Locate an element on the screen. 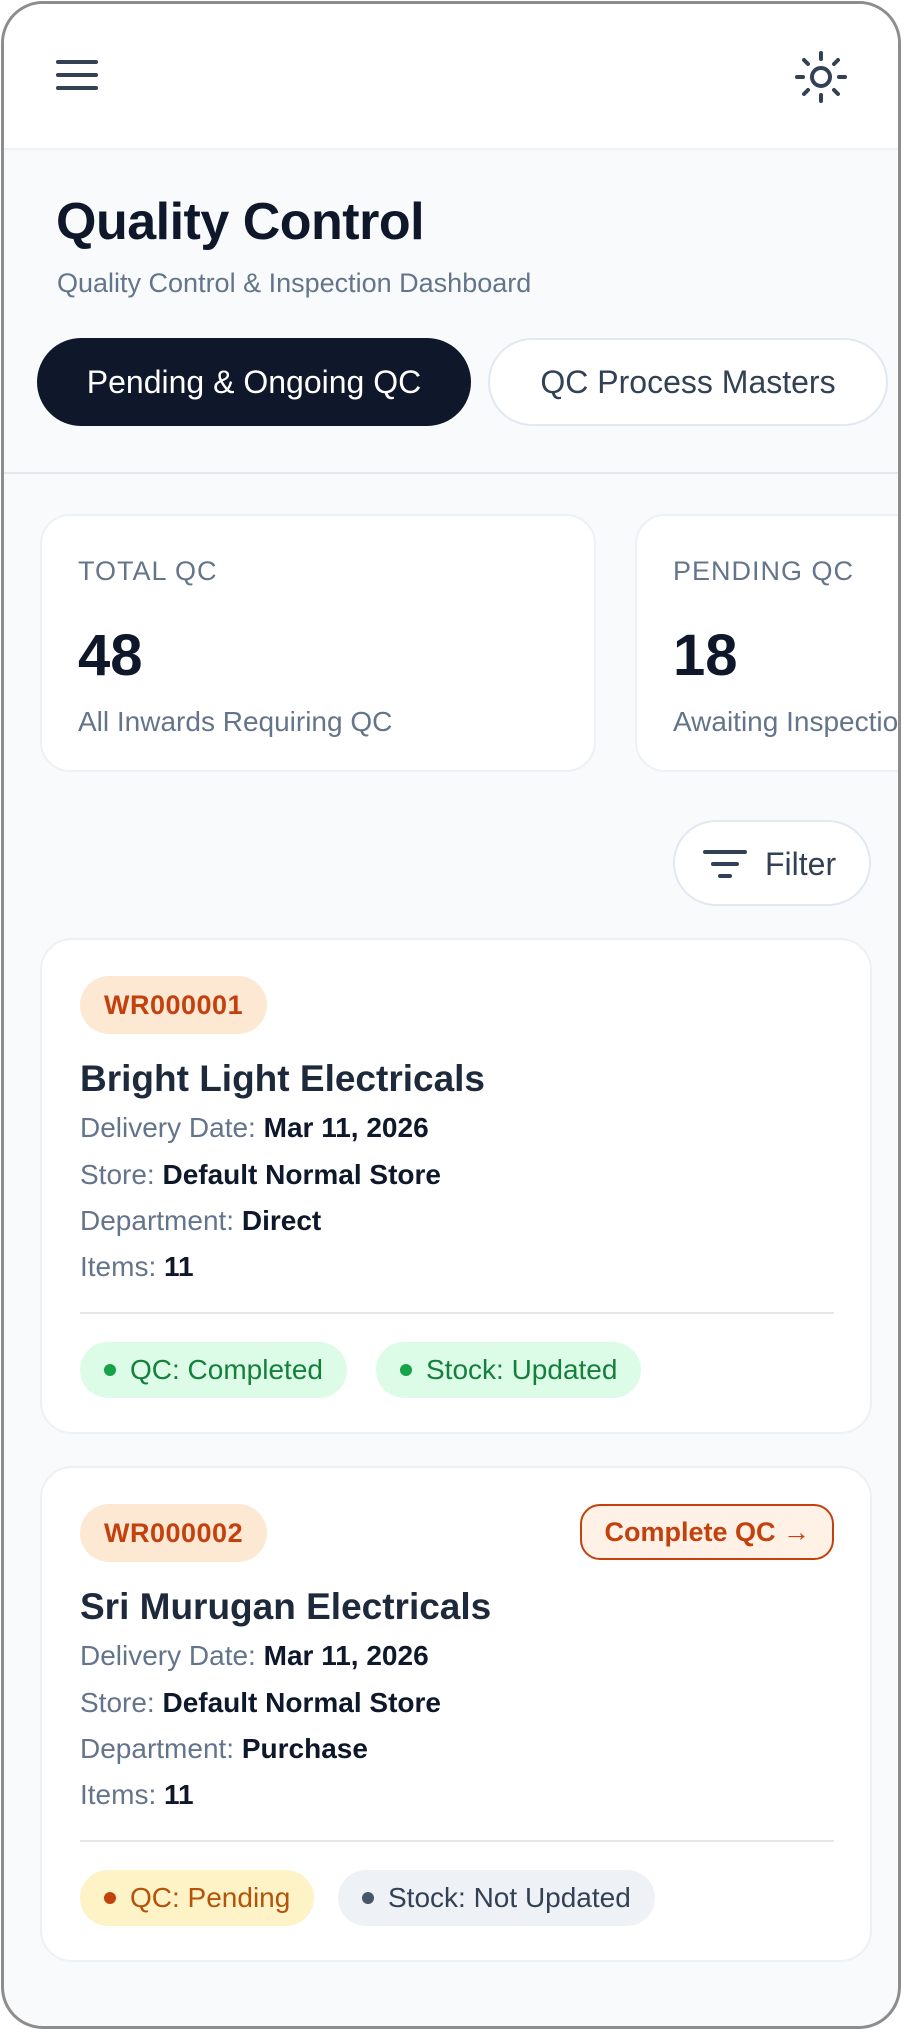 The height and width of the screenshot is (2032, 904). qc-status-badge: QC: Pending is located at coordinates (197, 1898).